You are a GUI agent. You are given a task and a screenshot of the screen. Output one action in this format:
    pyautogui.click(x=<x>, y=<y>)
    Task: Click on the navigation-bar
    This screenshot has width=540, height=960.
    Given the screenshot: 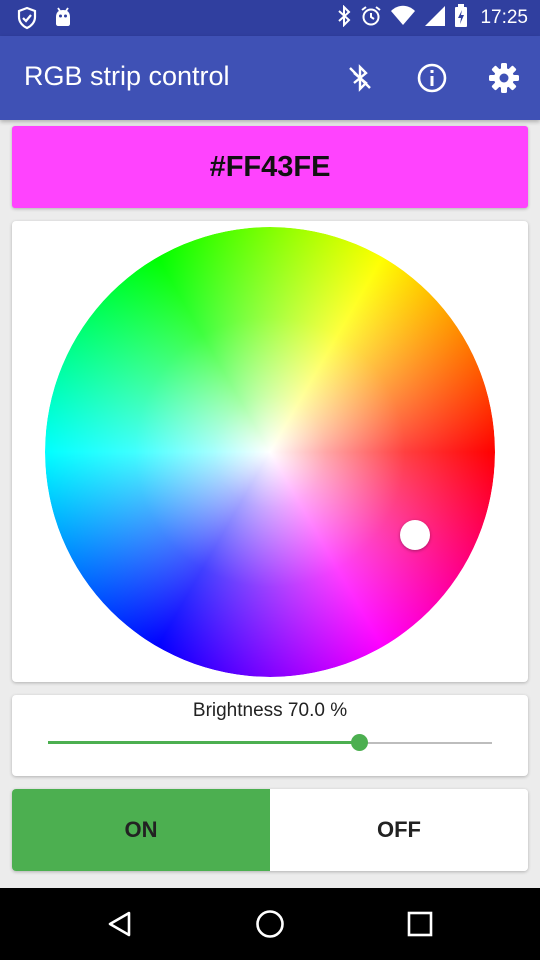 What is the action you would take?
    pyautogui.click(x=270, y=924)
    